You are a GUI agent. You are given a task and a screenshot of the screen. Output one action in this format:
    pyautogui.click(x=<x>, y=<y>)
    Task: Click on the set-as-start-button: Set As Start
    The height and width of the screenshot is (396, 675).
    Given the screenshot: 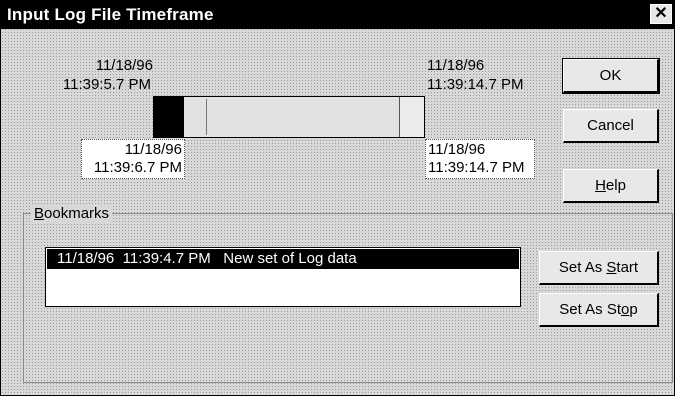 What is the action you would take?
    pyautogui.click(x=599, y=268)
    